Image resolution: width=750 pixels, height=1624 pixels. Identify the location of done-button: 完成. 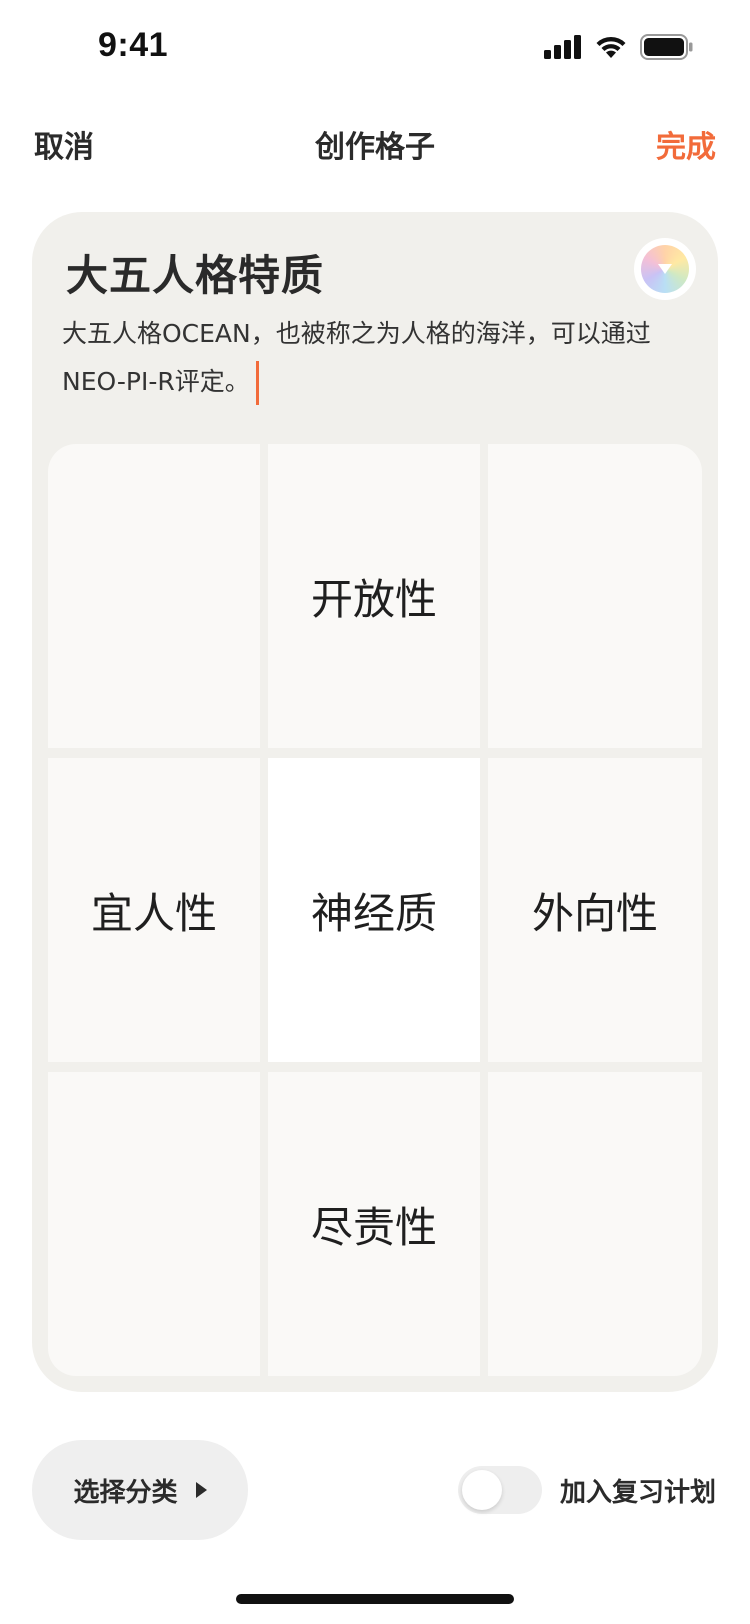
(686, 144).